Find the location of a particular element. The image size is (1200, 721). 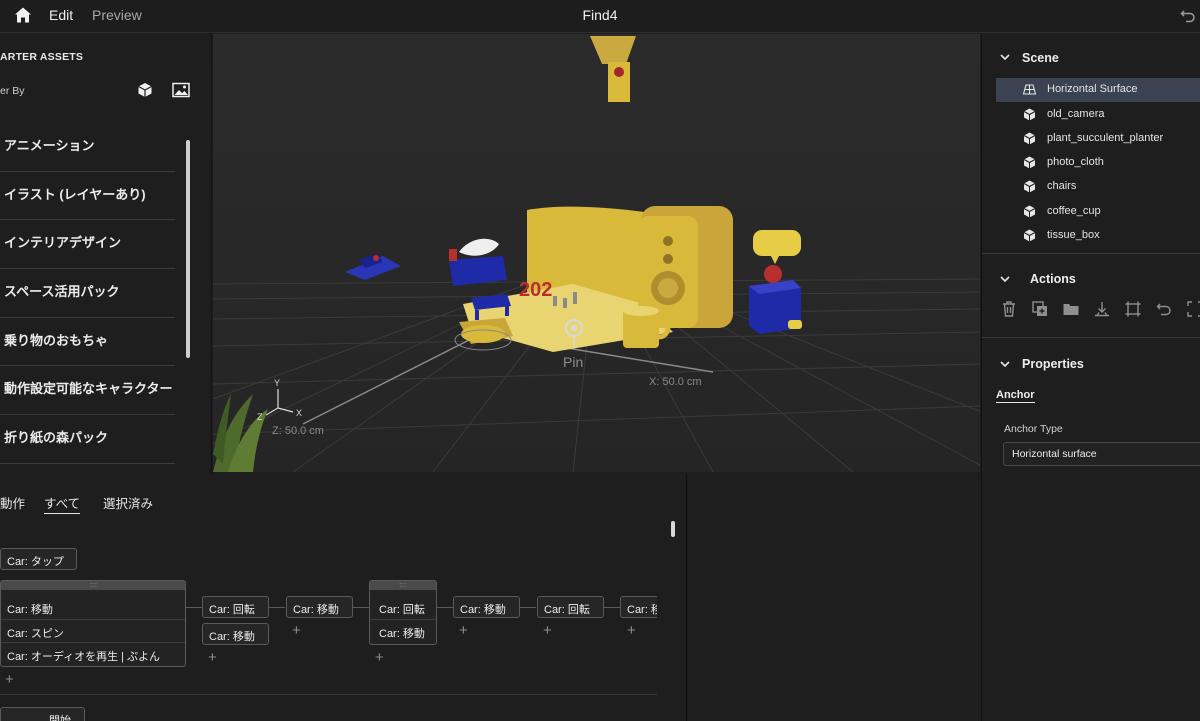

category-illustration-layers: イラスト (レイヤーあり) is located at coordinates (87, 196).